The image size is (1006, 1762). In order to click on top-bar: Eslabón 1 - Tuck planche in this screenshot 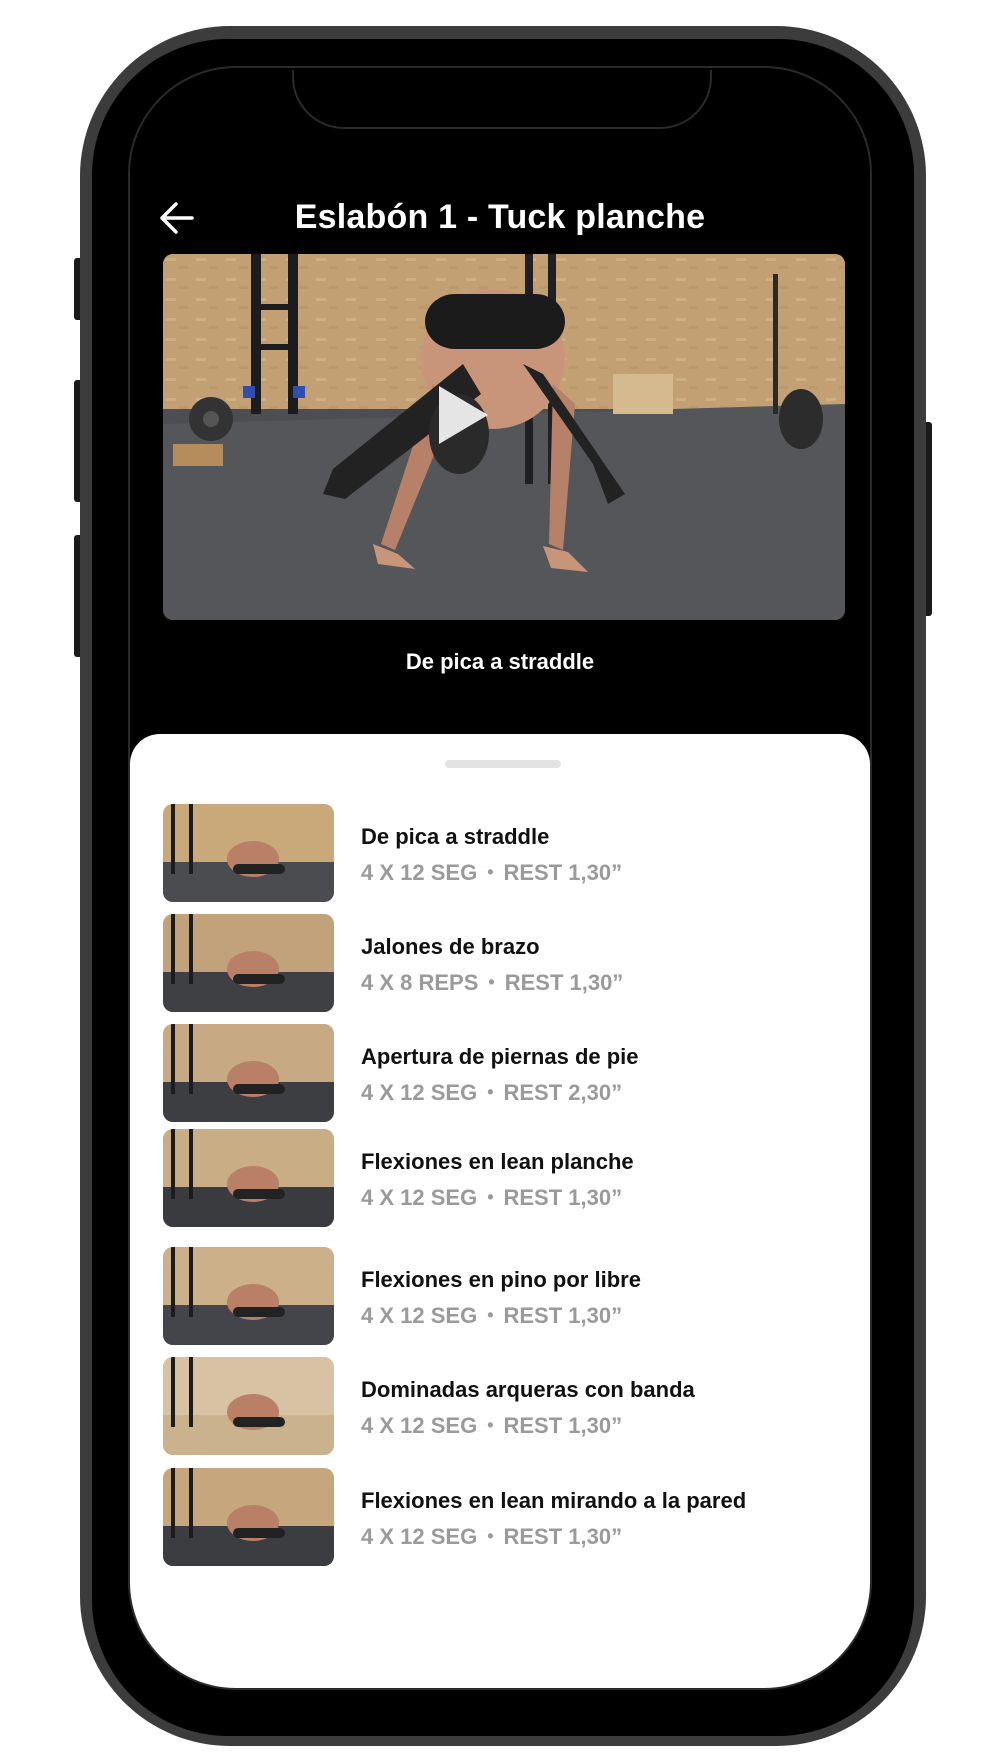, I will do `click(500, 218)`.